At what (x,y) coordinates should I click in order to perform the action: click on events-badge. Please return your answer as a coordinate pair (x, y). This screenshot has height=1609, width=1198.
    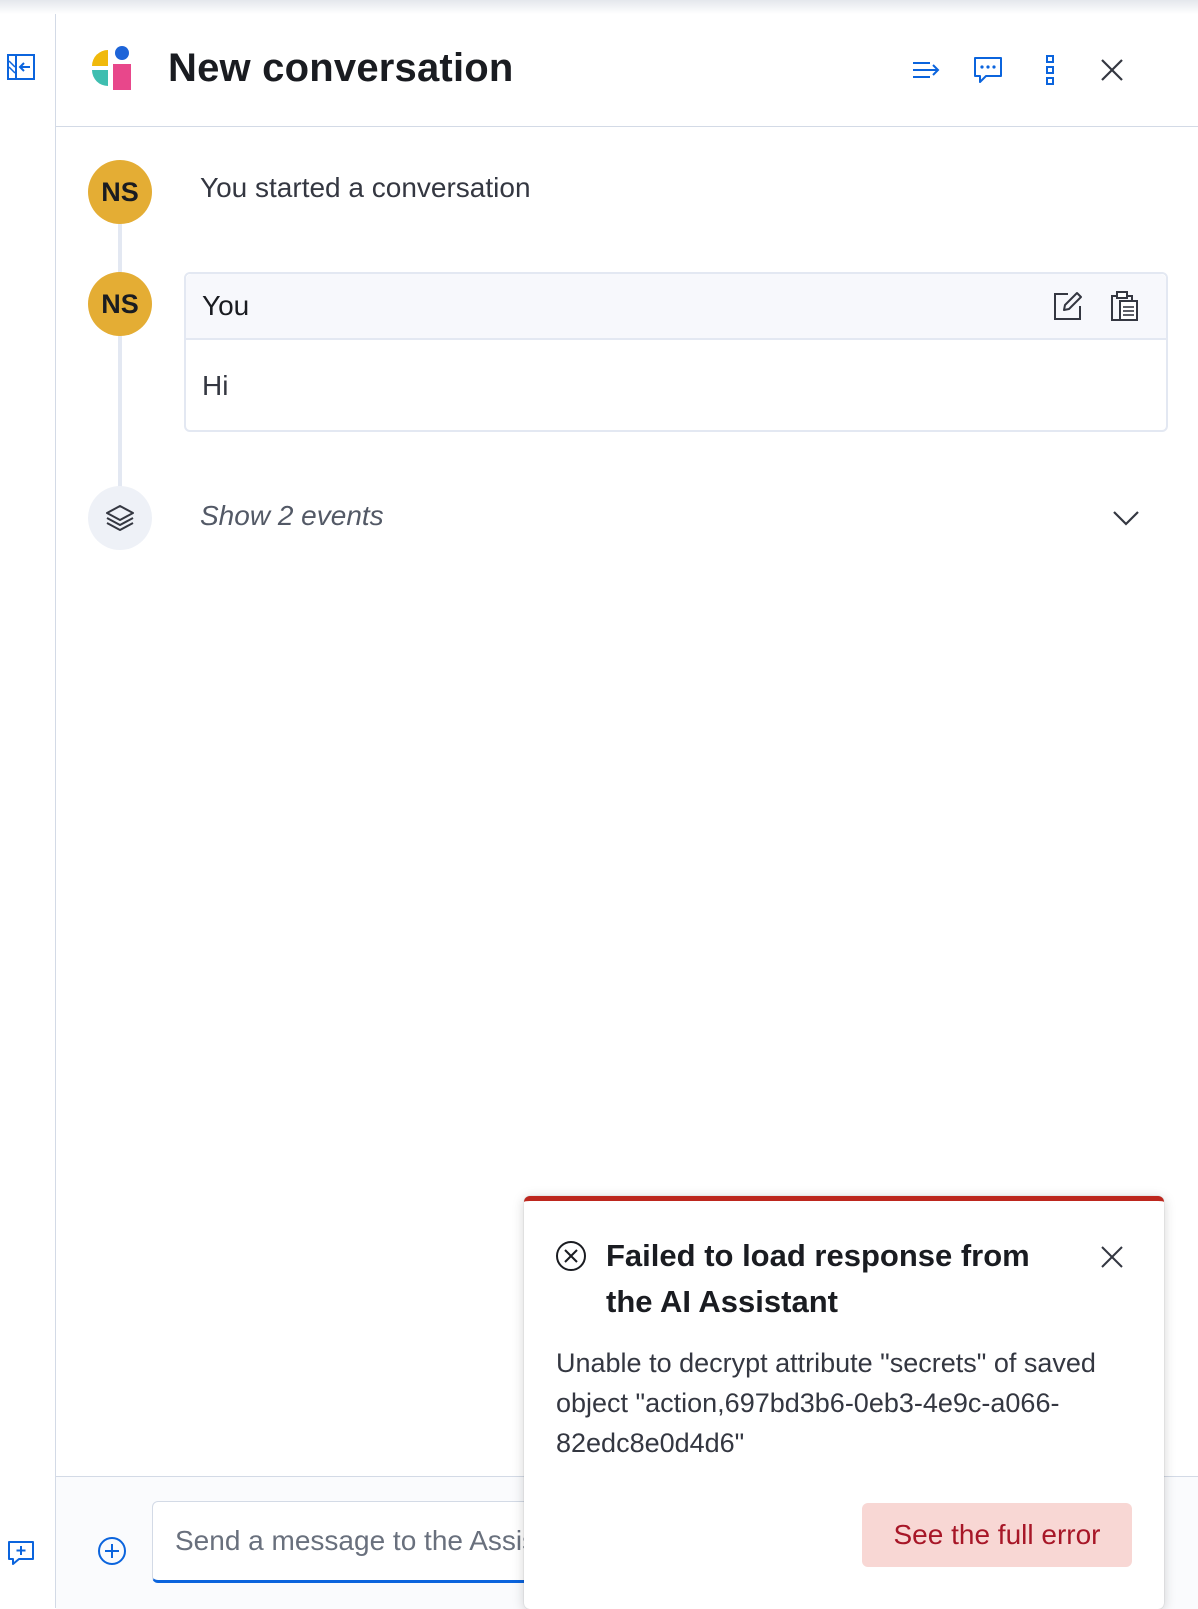
    Looking at the image, I should click on (120, 518).